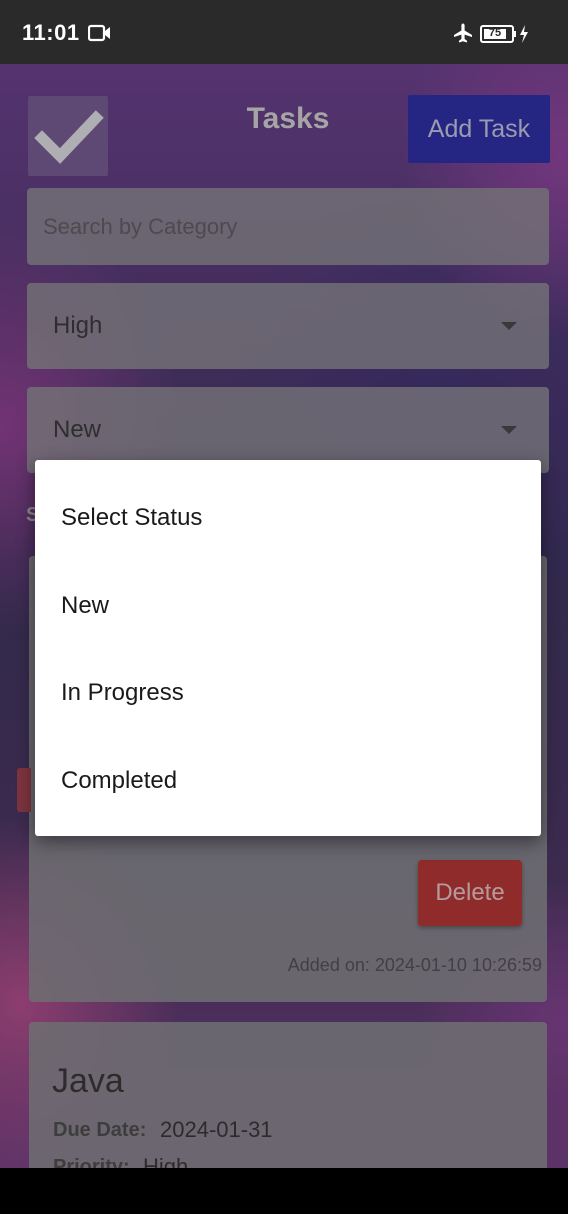 This screenshot has height=1214, width=568. What do you see at coordinates (524, 36) in the screenshot?
I see `charging-icon` at bounding box center [524, 36].